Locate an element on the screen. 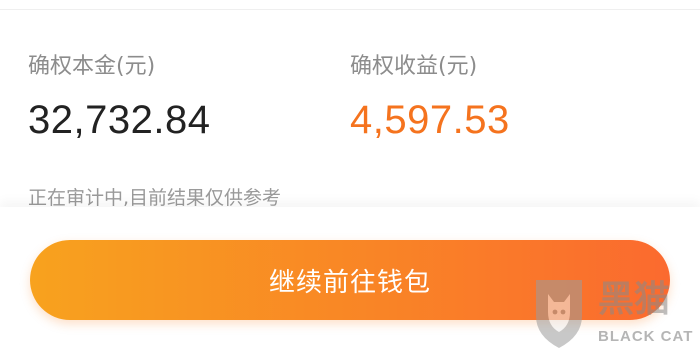  watermark-brand-en: BLACK CAT is located at coordinates (646, 336).